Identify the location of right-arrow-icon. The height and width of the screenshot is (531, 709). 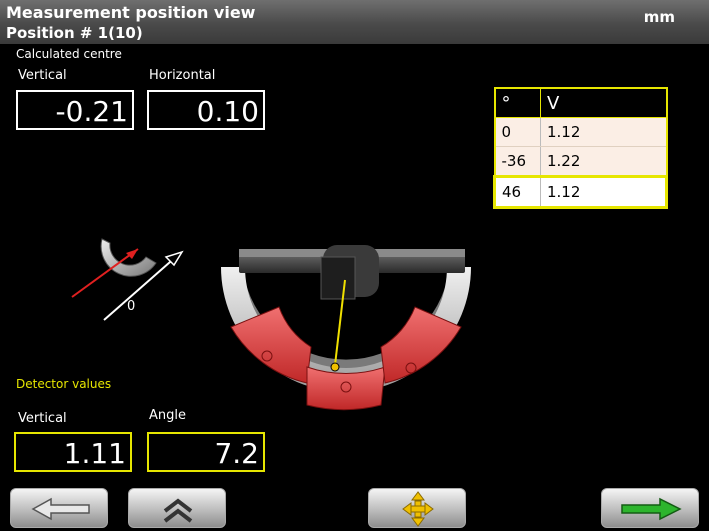
(651, 509).